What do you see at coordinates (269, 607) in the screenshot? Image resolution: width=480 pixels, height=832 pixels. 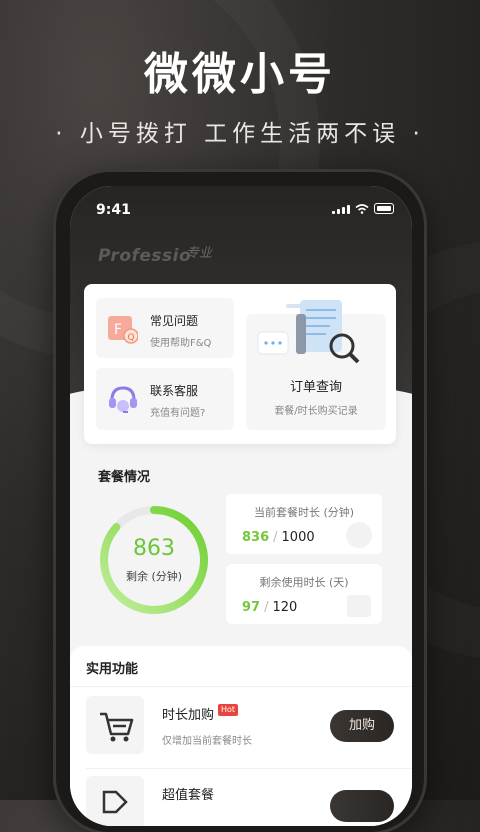 I see `remaining-days-value: 97/120` at bounding box center [269, 607].